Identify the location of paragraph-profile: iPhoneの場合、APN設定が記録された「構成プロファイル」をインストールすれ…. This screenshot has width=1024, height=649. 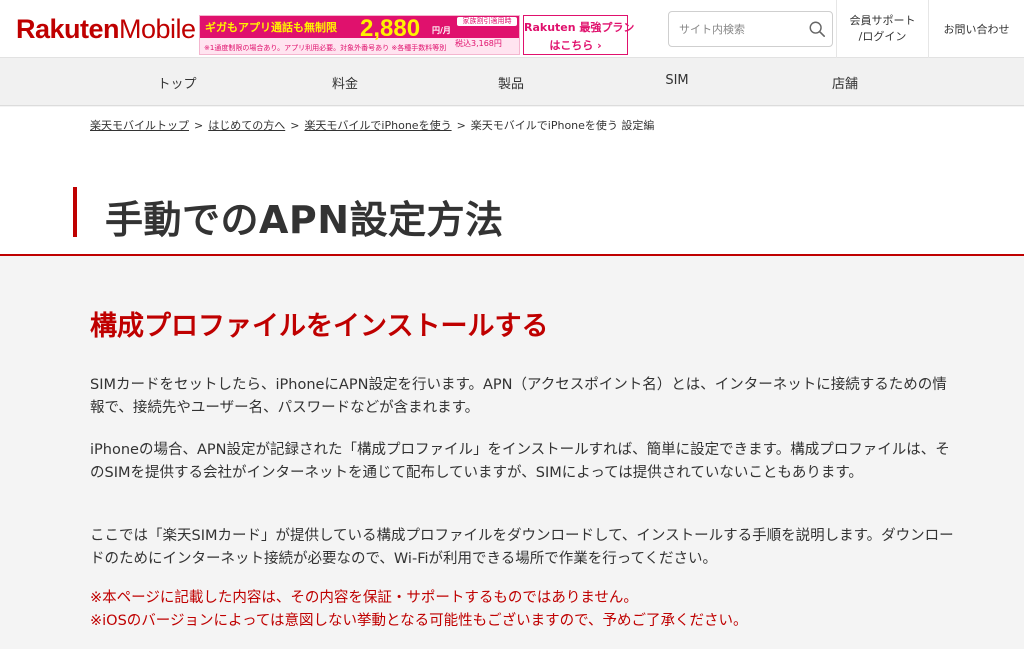
(520, 461).